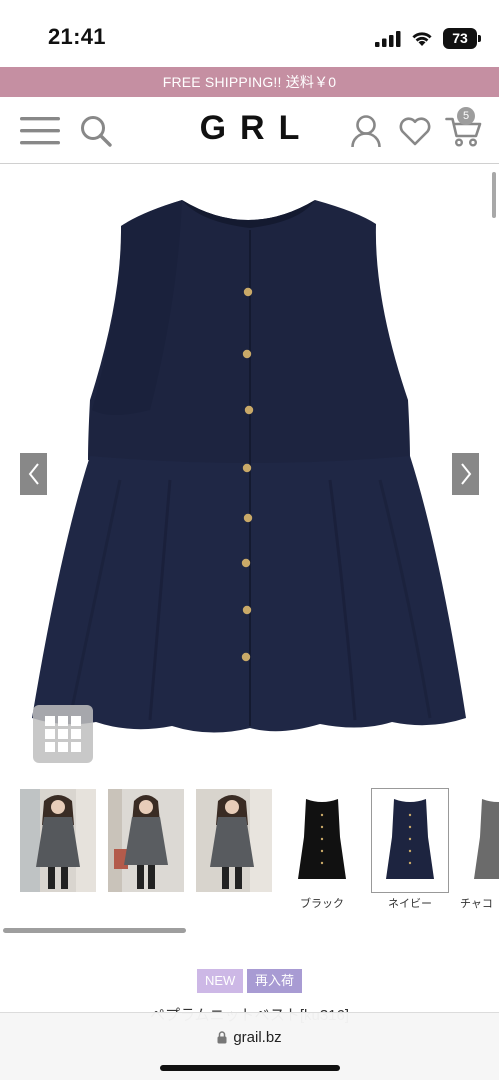  I want to click on chevron-right-icon, so click(465, 474).